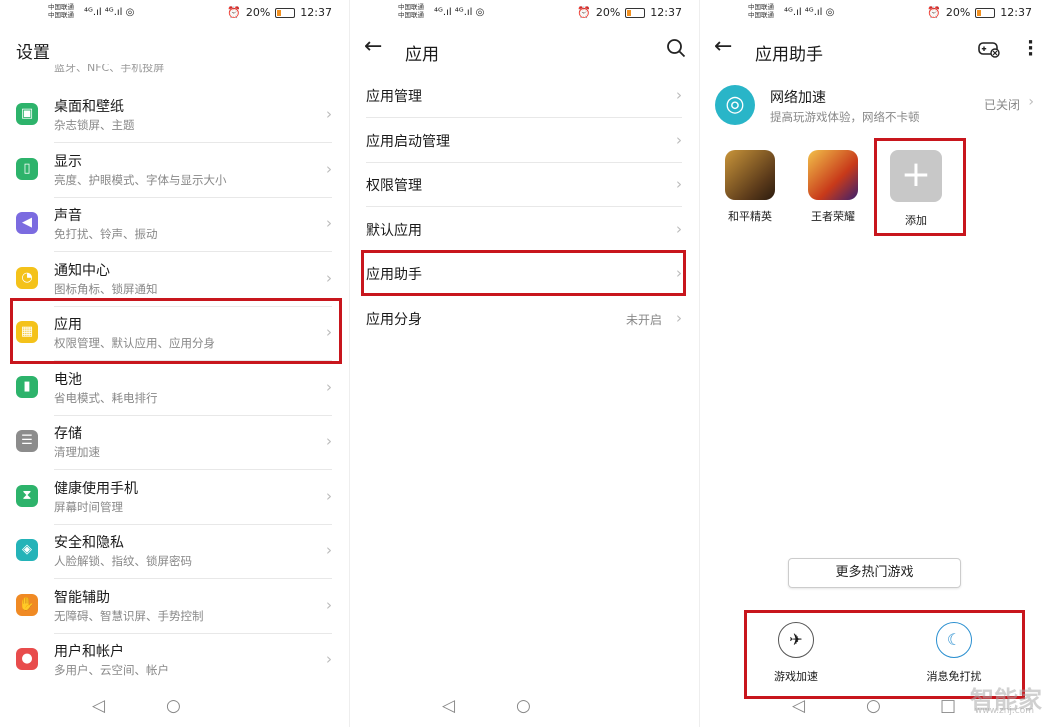  I want to click on nav-bar: ◁ ○, so click(525, 708).